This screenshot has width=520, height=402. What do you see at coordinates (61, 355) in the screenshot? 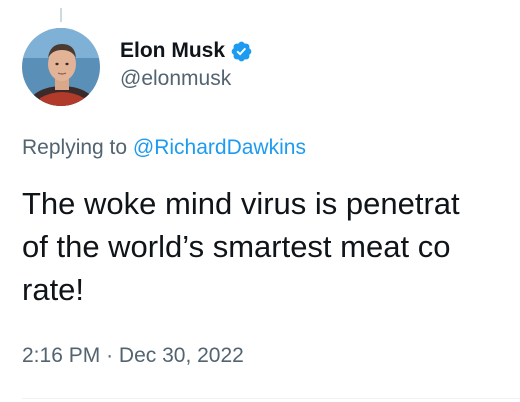
I see `tweet-time: 2:16 PM` at bounding box center [61, 355].